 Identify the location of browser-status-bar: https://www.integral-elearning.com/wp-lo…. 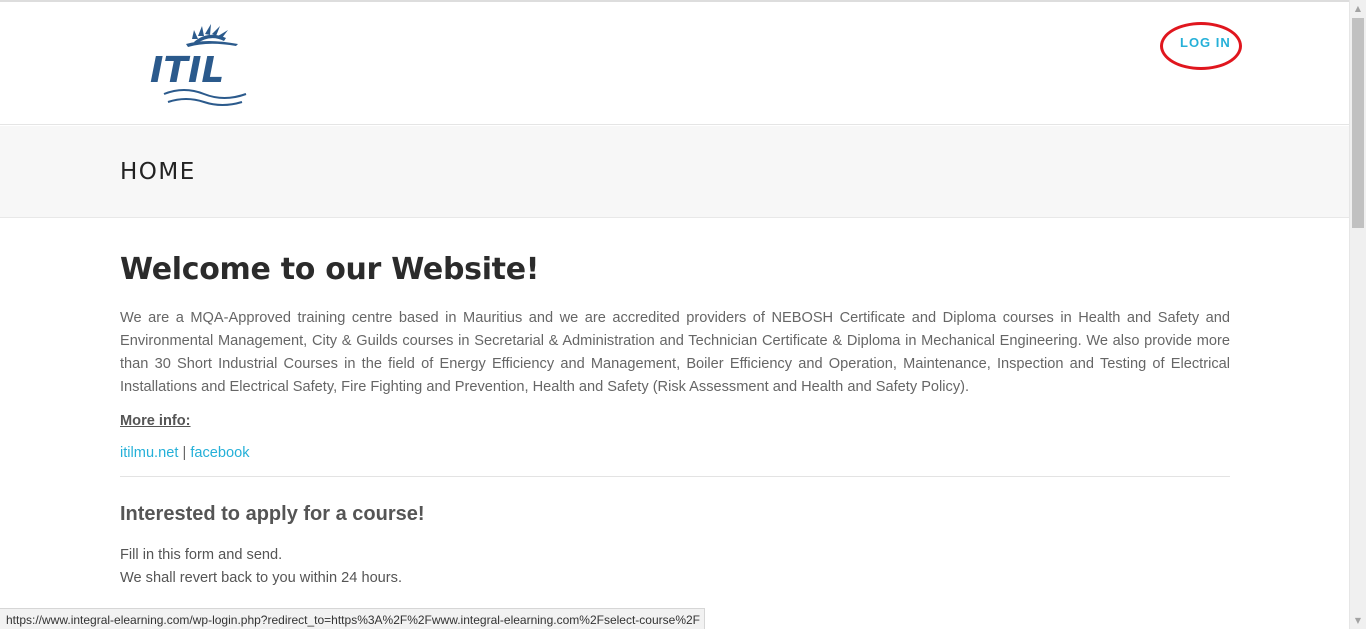
(352, 618).